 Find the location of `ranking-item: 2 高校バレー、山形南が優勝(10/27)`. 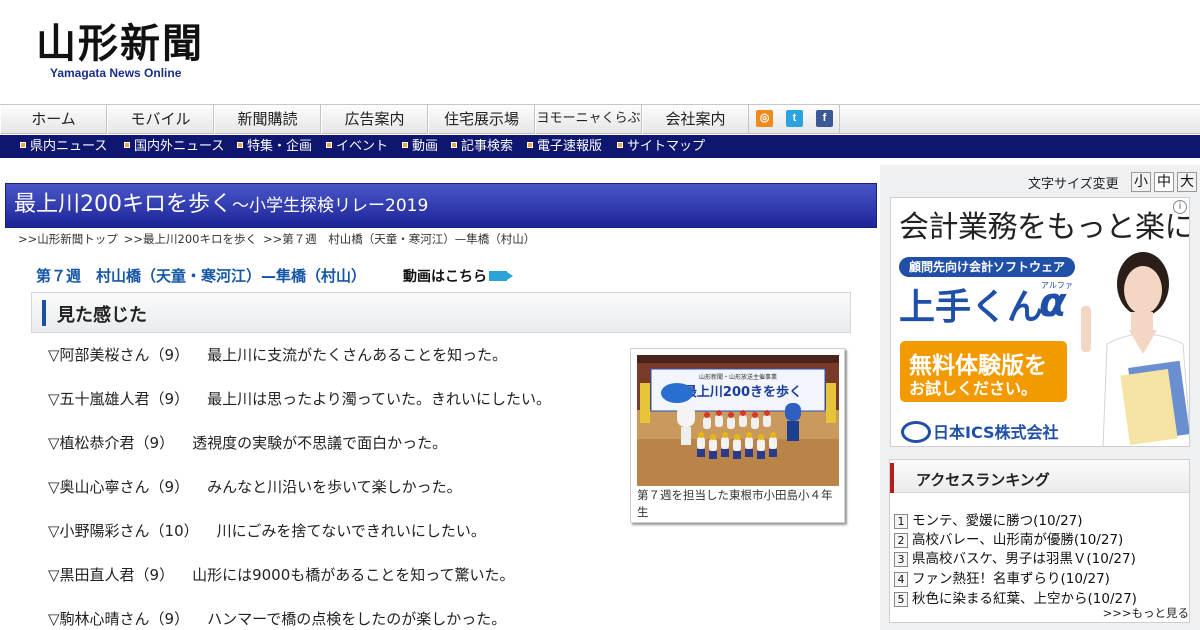

ranking-item: 2 高校バレー、山形南が優勝(10/27) is located at coordinates (1008, 538).